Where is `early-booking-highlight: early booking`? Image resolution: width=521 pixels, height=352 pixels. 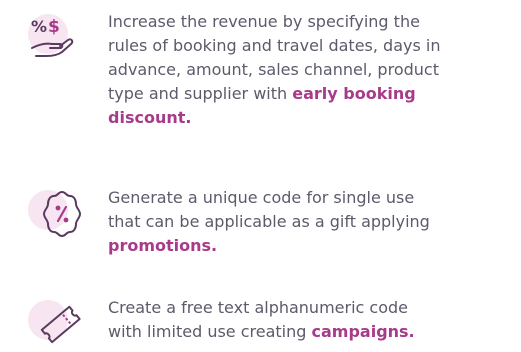 early-booking-highlight: early booking is located at coordinates (354, 93).